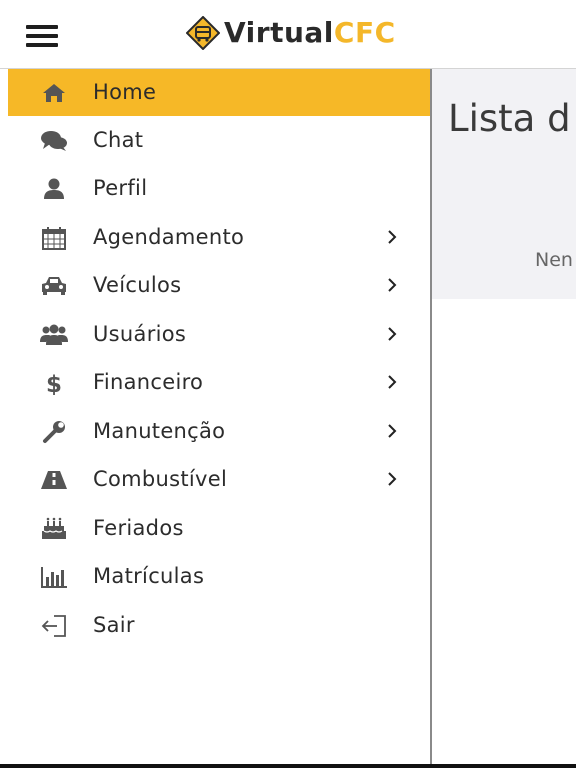 This screenshot has width=576, height=768. I want to click on cake-icon, so click(54, 529).